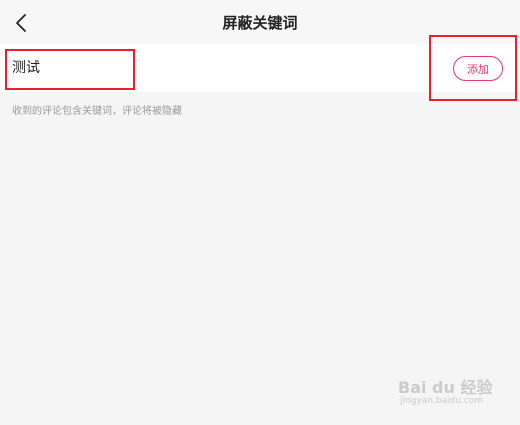 This screenshot has width=520, height=425. I want to click on watermark-main: Bai du 经验, so click(445, 387).